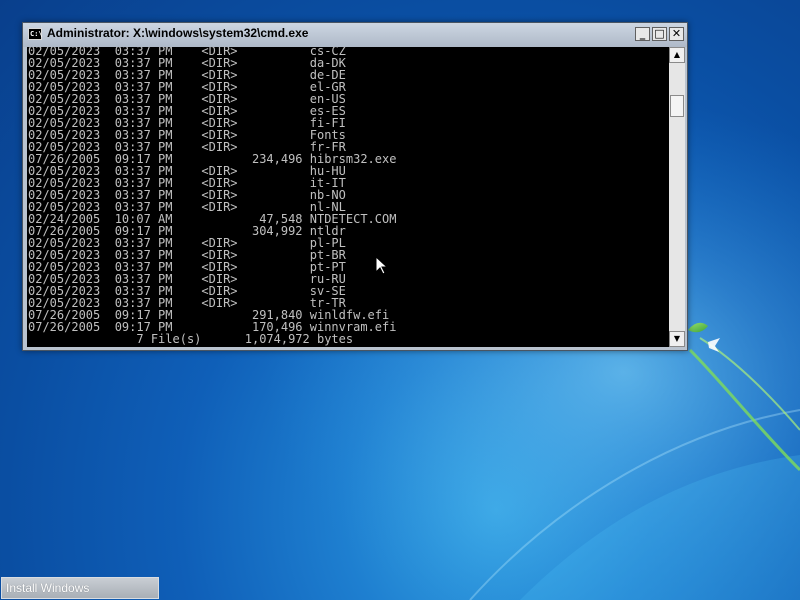 The height and width of the screenshot is (600, 800). Describe the element at coordinates (642, 34) in the screenshot. I see `minimize-button: _` at that location.